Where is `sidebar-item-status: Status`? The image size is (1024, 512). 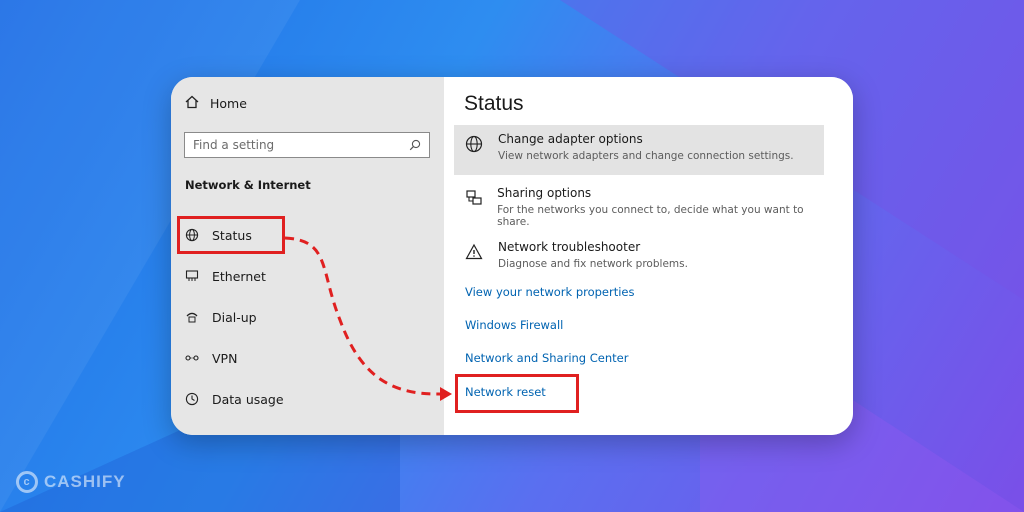
sidebar-item-status: Status is located at coordinates (218, 235).